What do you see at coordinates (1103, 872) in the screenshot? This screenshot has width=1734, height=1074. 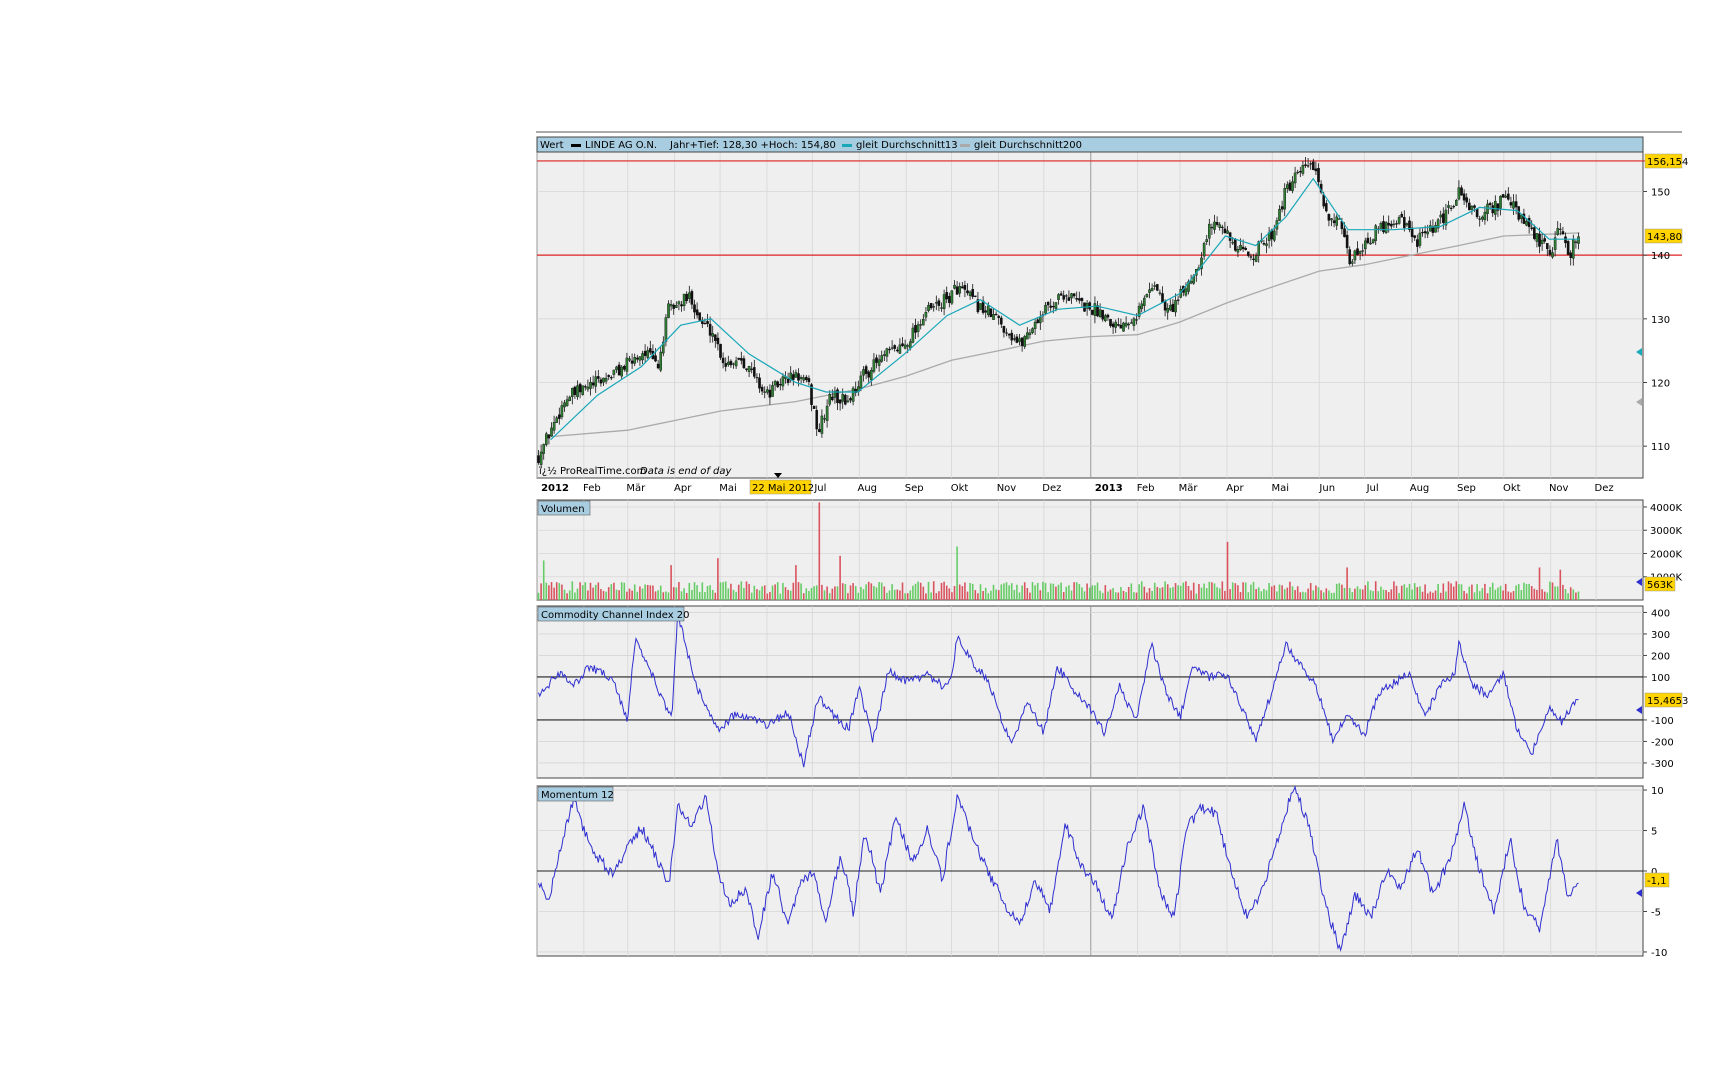 I see `momentum-panel: -10-50510 Momentum 12 -1,1` at bounding box center [1103, 872].